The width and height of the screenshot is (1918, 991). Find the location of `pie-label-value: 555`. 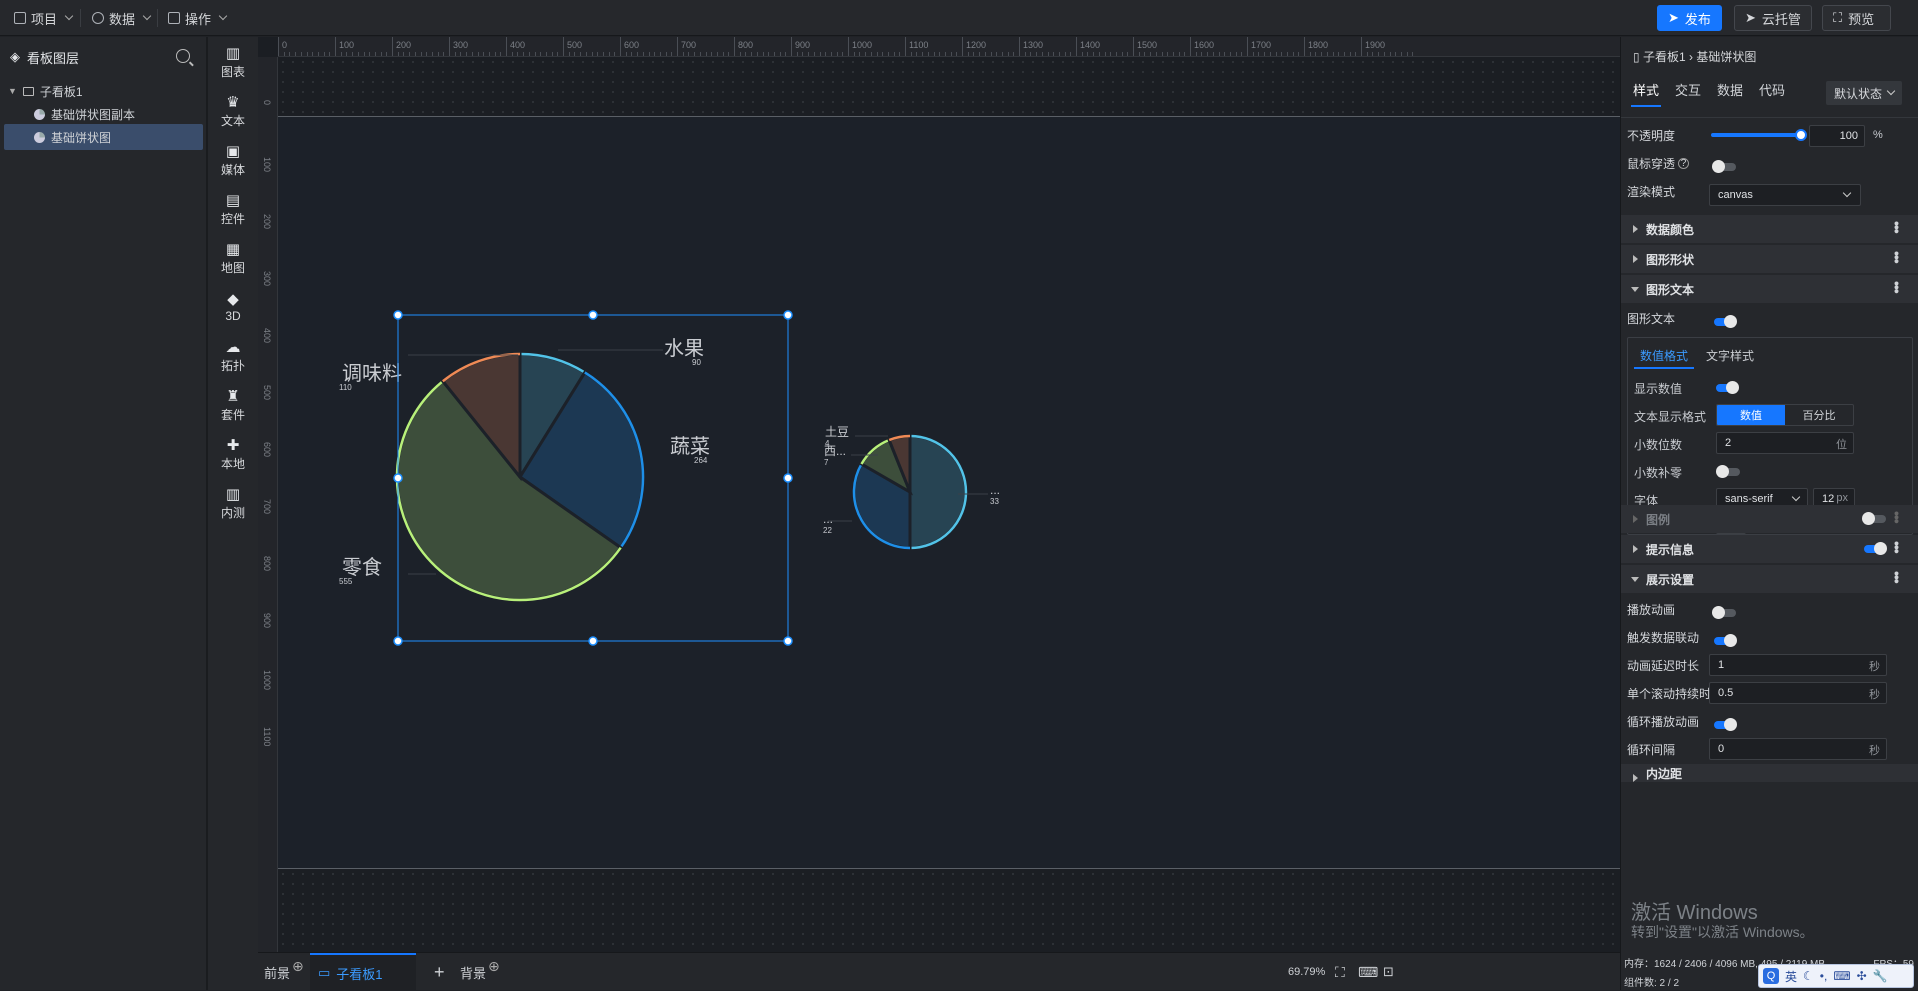

pie-label-value: 555 is located at coordinates (346, 581).